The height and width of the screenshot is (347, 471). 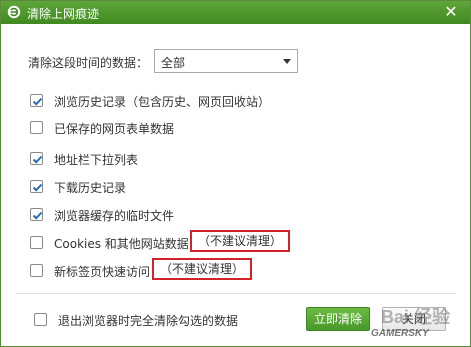 I want to click on watermark-sublogo: GAMERSKY, so click(x=400, y=333).